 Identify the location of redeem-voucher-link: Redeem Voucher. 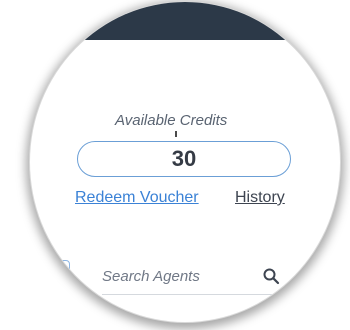
(137, 198).